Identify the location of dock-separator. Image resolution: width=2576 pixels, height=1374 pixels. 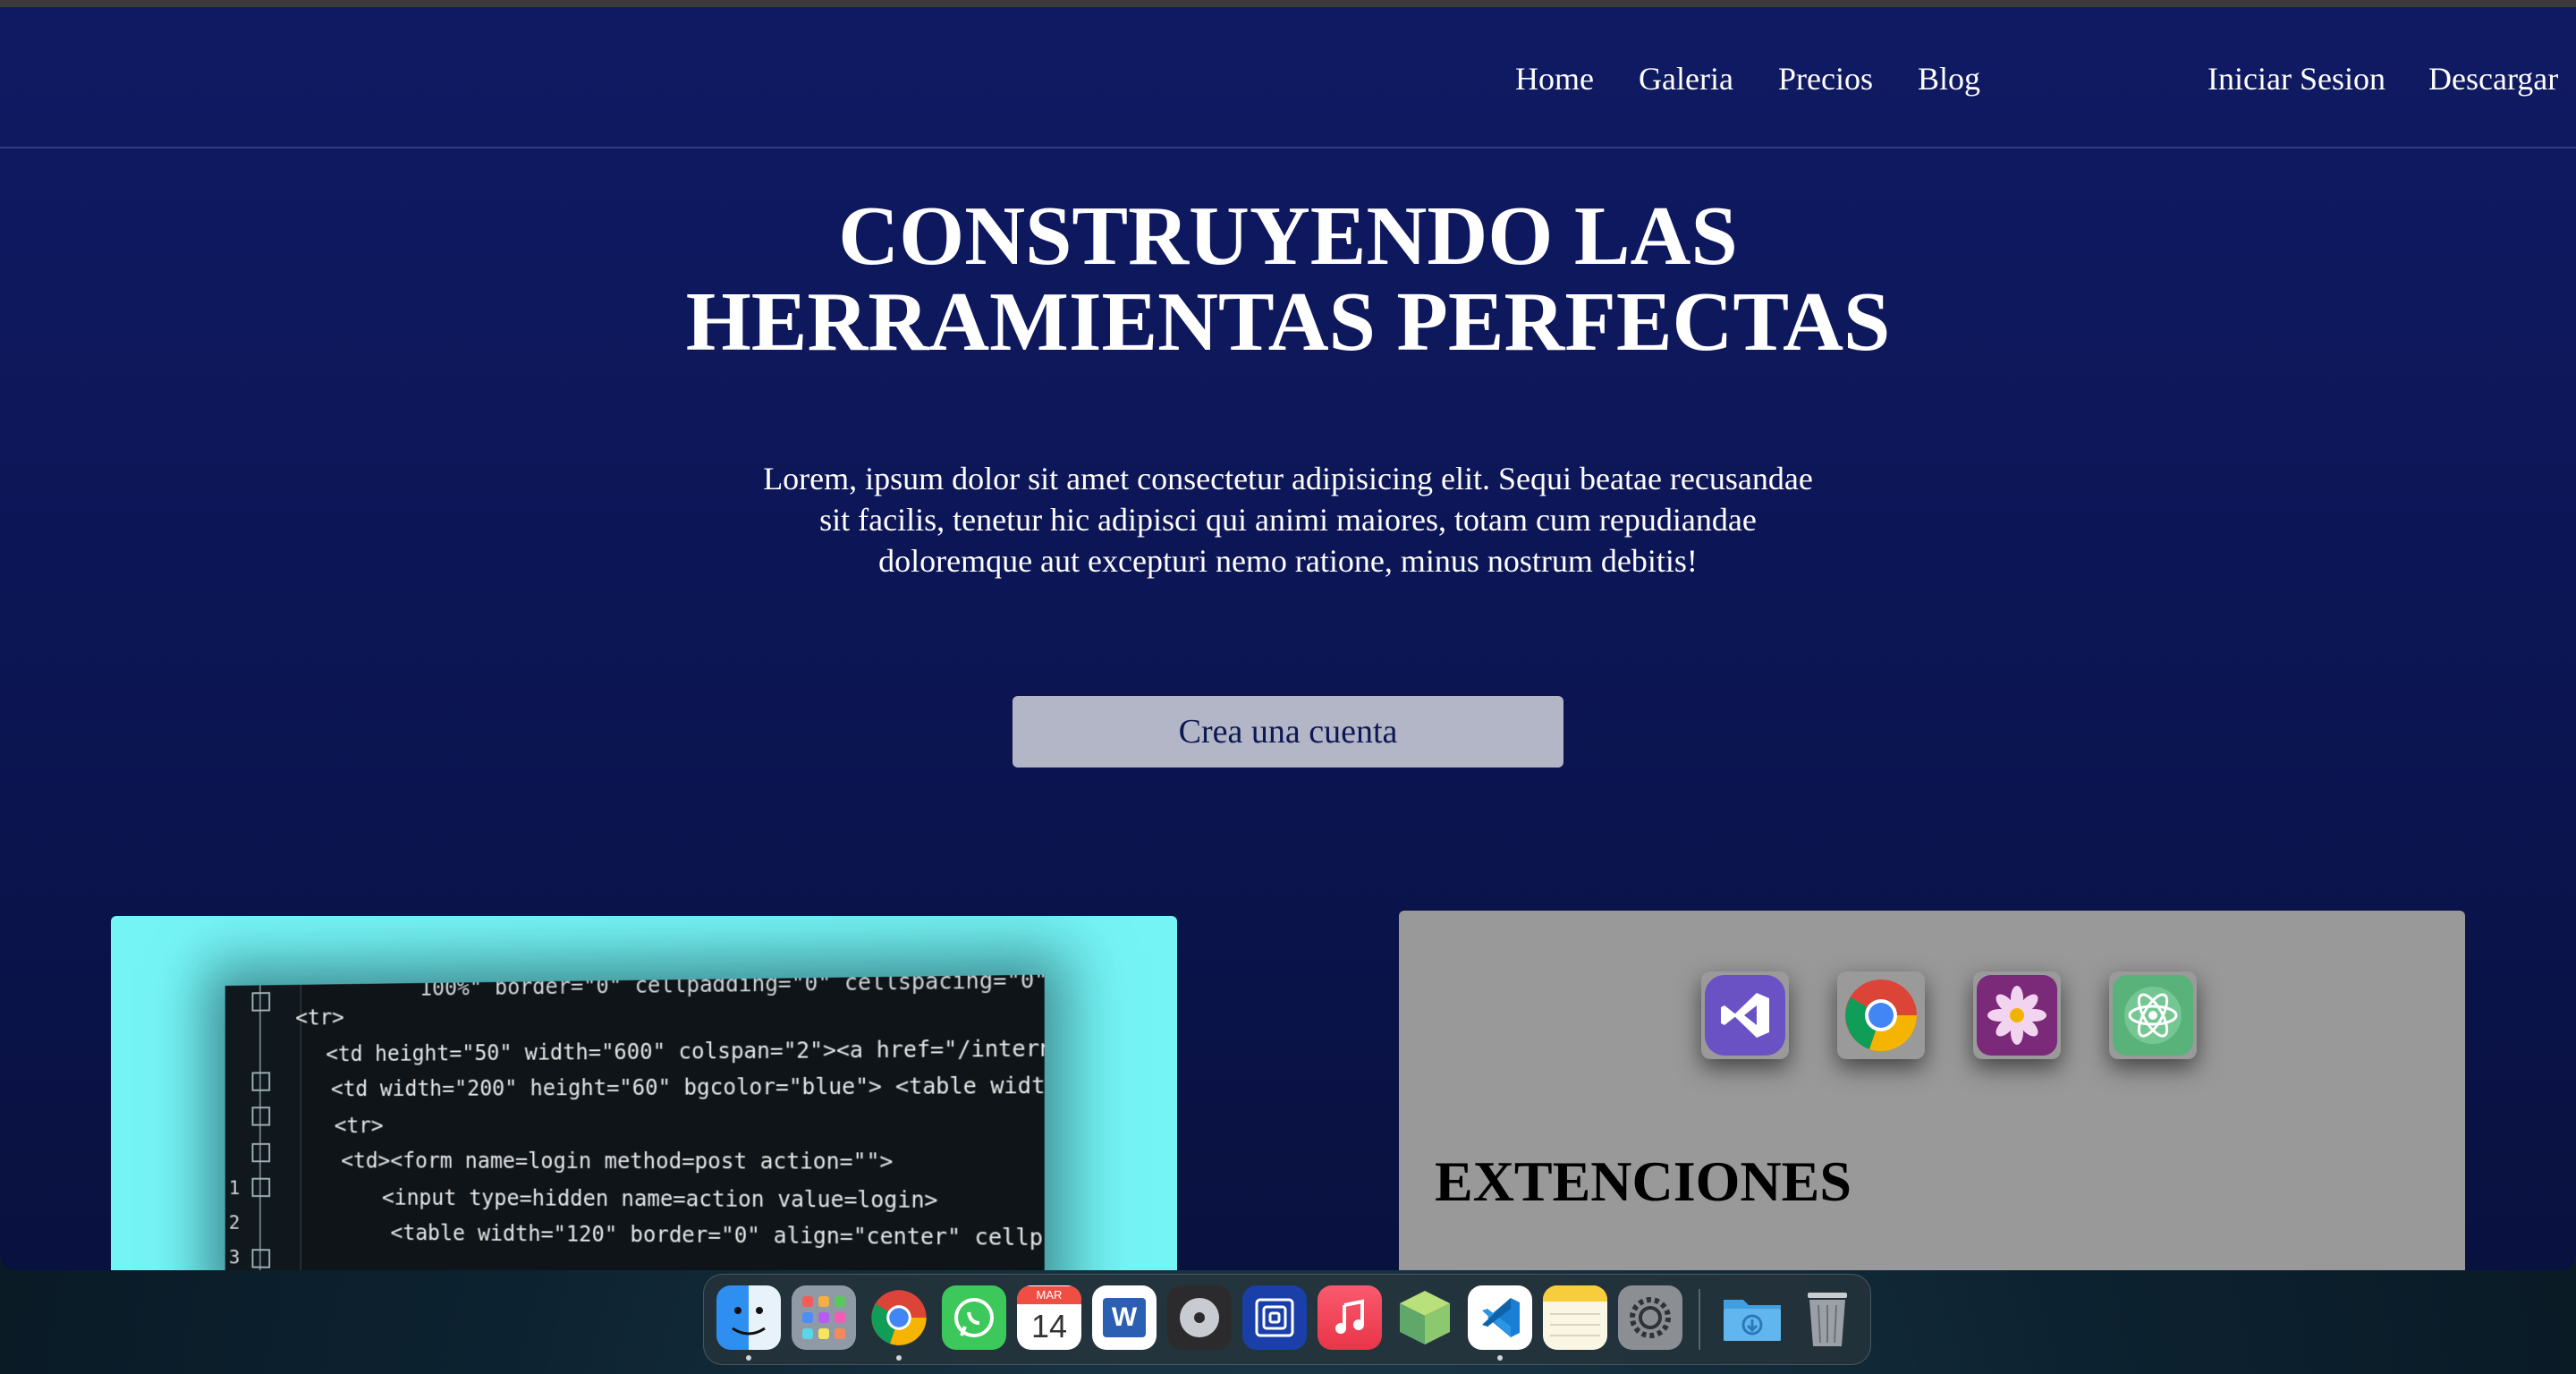
(1699, 1319).